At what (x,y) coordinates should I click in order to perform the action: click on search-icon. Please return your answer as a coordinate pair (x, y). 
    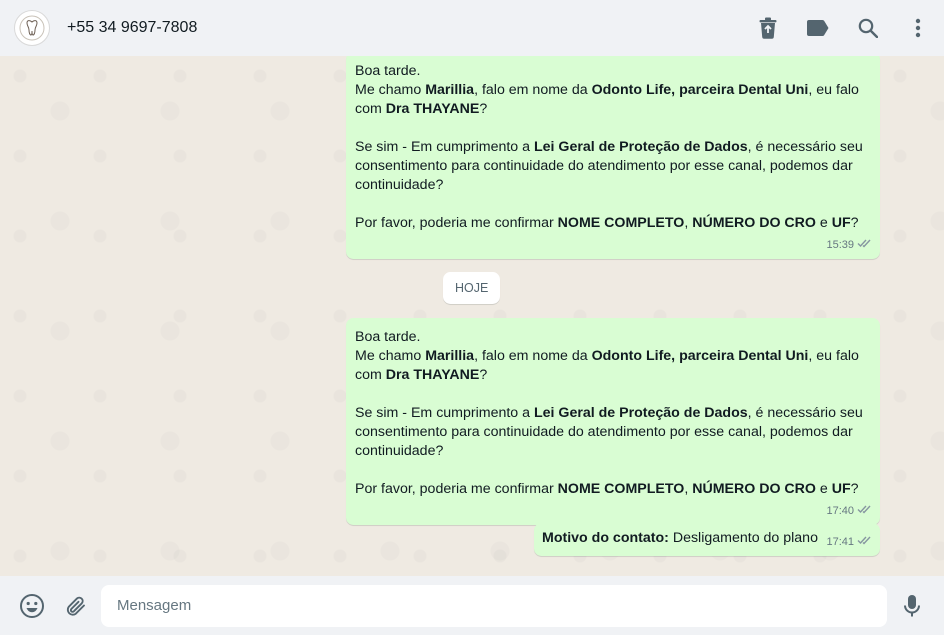
    Looking at the image, I should click on (868, 28).